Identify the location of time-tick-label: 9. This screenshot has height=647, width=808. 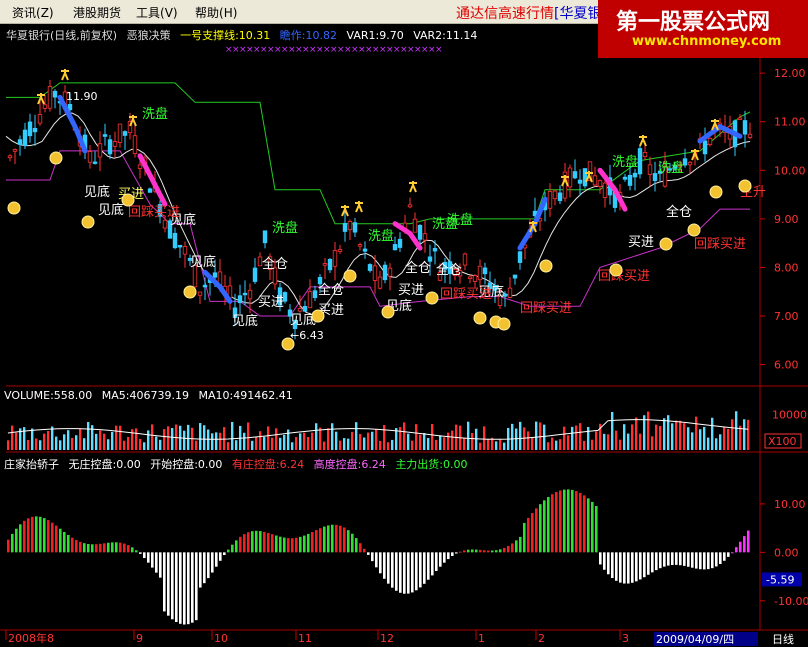
(139, 638).